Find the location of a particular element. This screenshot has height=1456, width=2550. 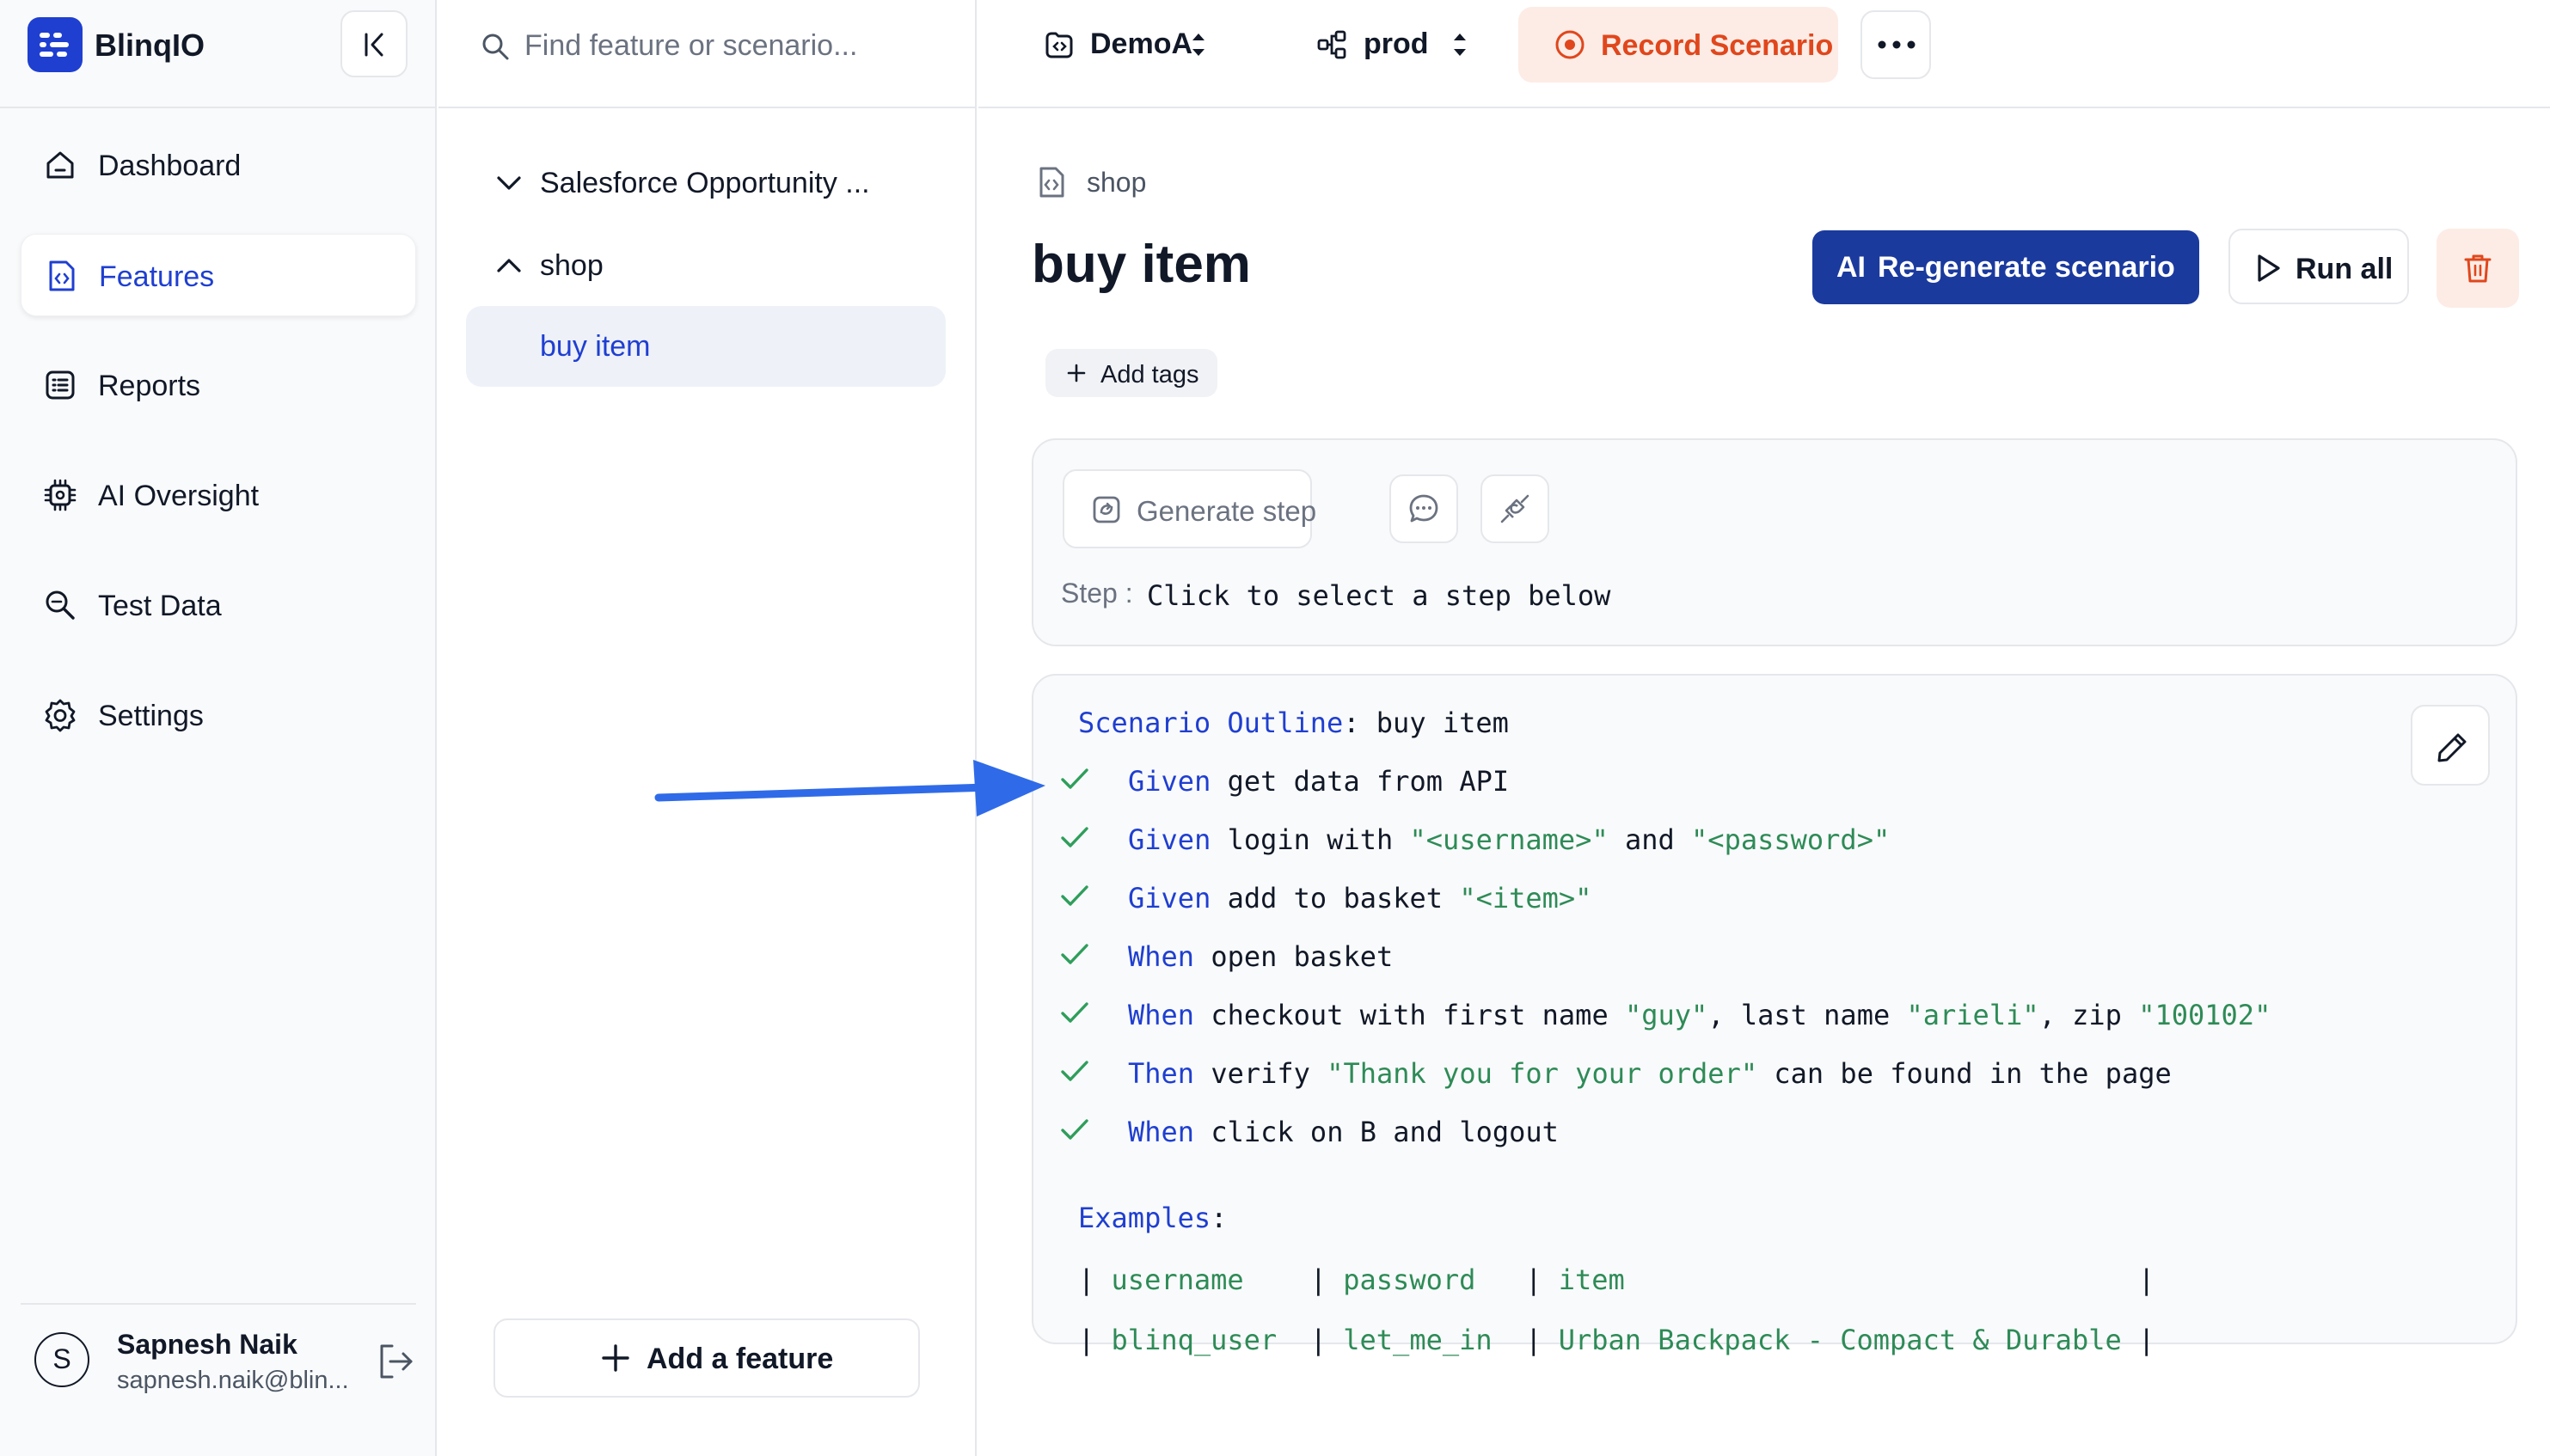

environment-selector: prod is located at coordinates (1401, 45).